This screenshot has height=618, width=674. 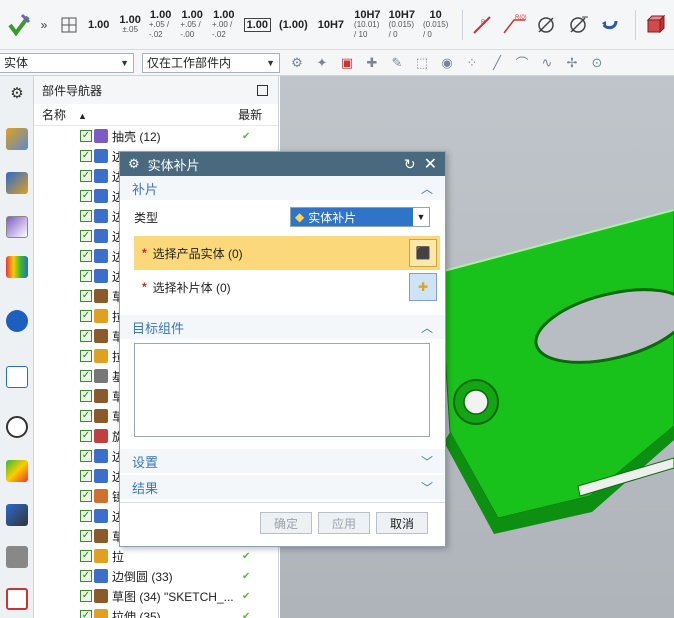 What do you see at coordinates (161, 24) in the screenshot?
I see `tolerance-style-button: 1.00 +.05 / -.02` at bounding box center [161, 24].